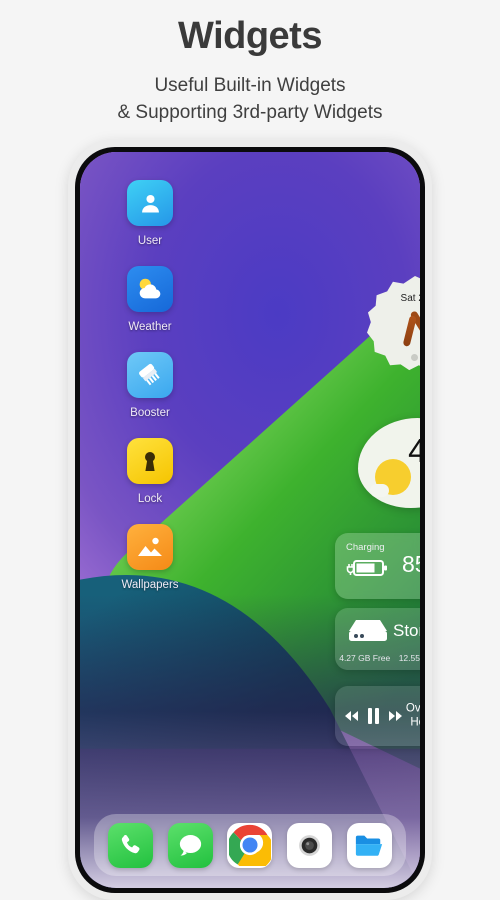 The image size is (500, 900). What do you see at coordinates (351, 716) in the screenshot?
I see `prev-icon` at bounding box center [351, 716].